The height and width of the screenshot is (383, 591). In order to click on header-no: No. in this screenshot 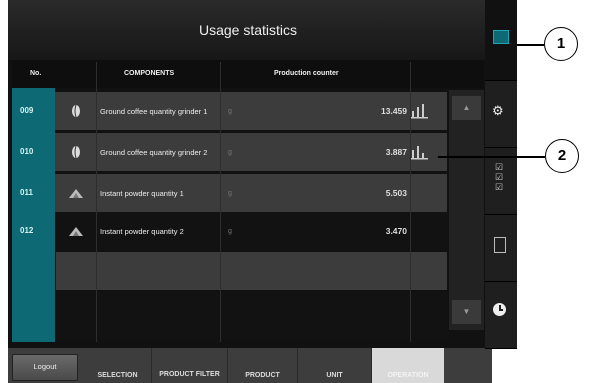, I will do `click(36, 73)`.